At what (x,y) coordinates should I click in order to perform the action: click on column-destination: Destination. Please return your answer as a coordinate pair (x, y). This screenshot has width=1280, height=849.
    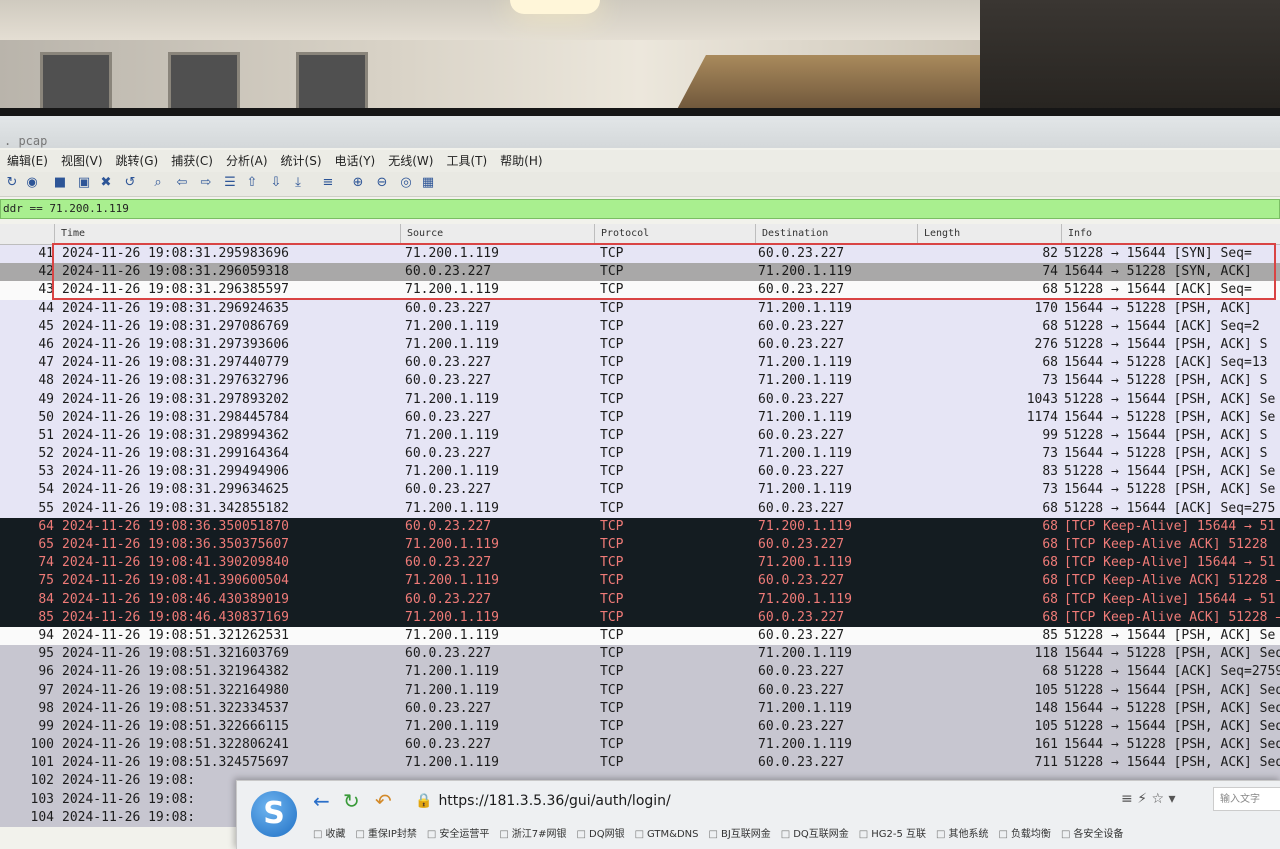
    Looking at the image, I should click on (836, 234).